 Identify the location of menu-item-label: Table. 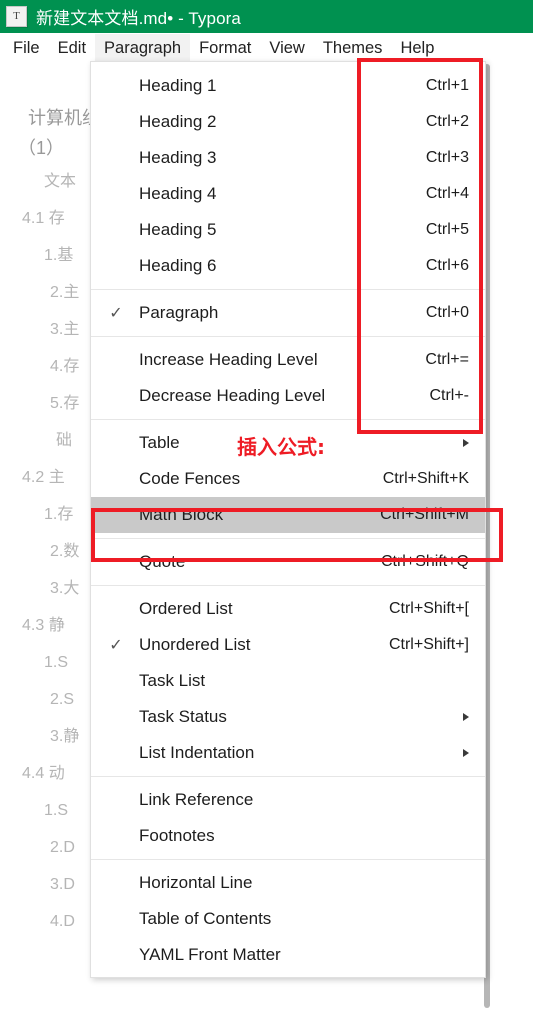
(159, 442).